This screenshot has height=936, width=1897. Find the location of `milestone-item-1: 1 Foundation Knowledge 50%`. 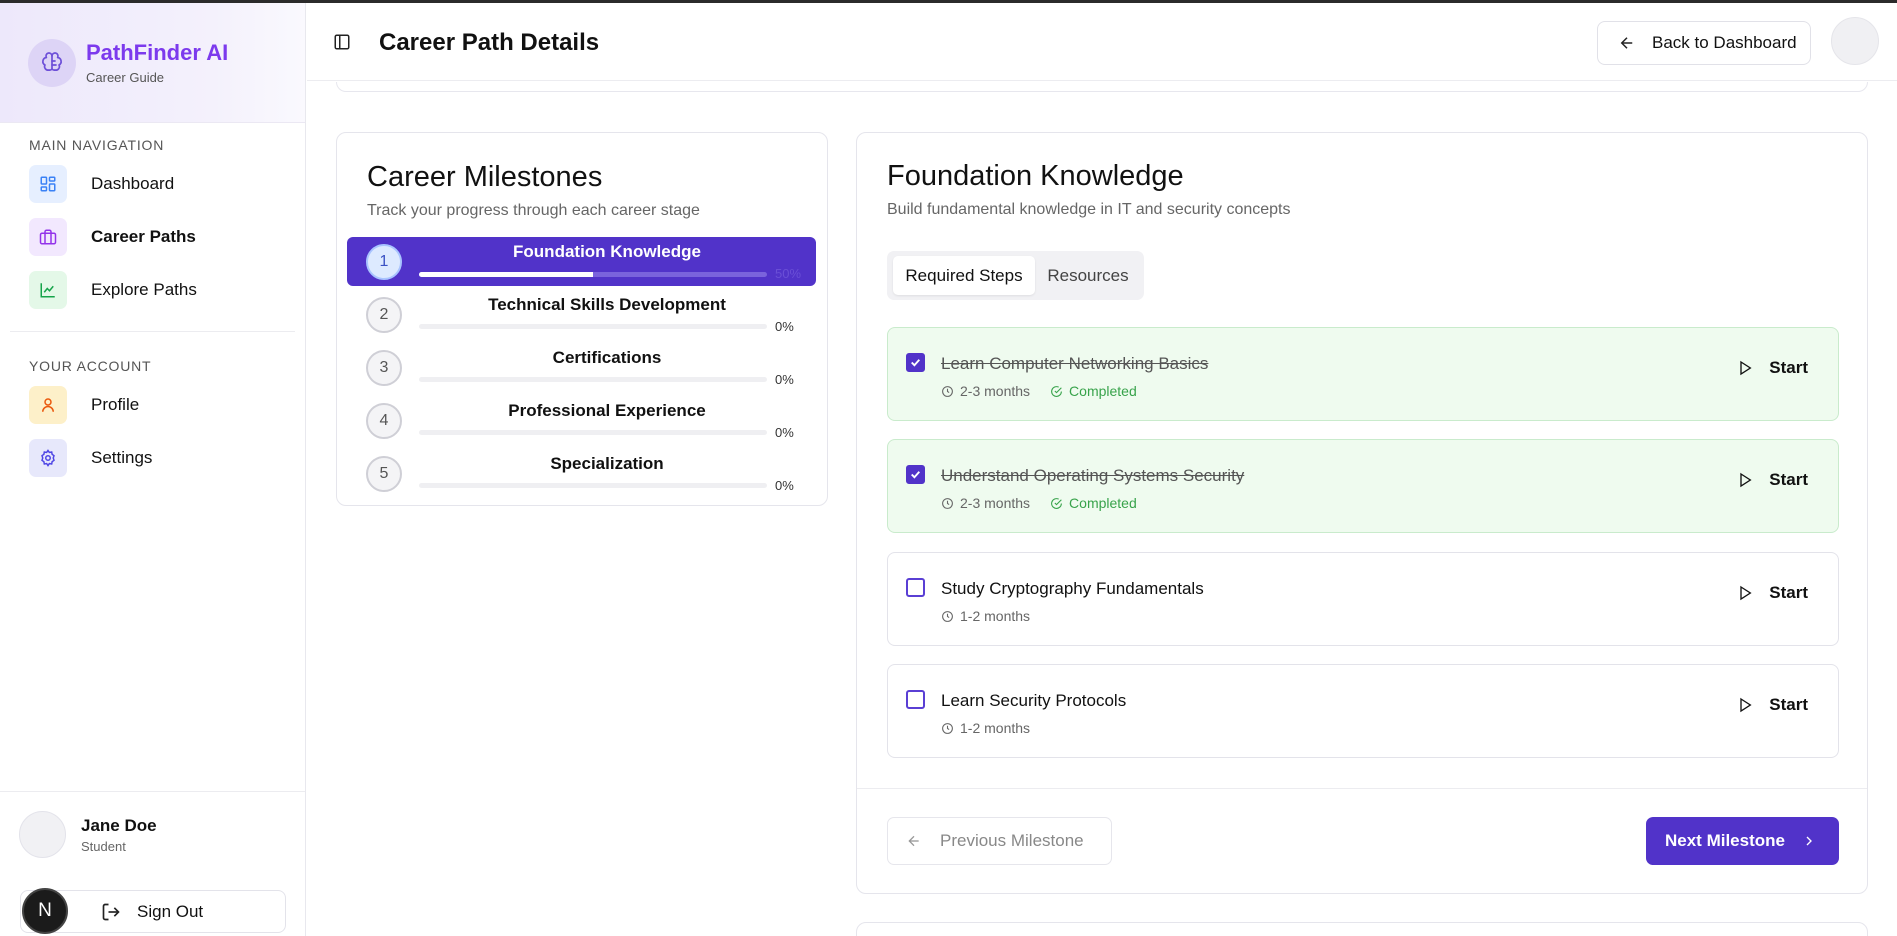

milestone-item-1: 1 Foundation Knowledge 50% is located at coordinates (581, 261).